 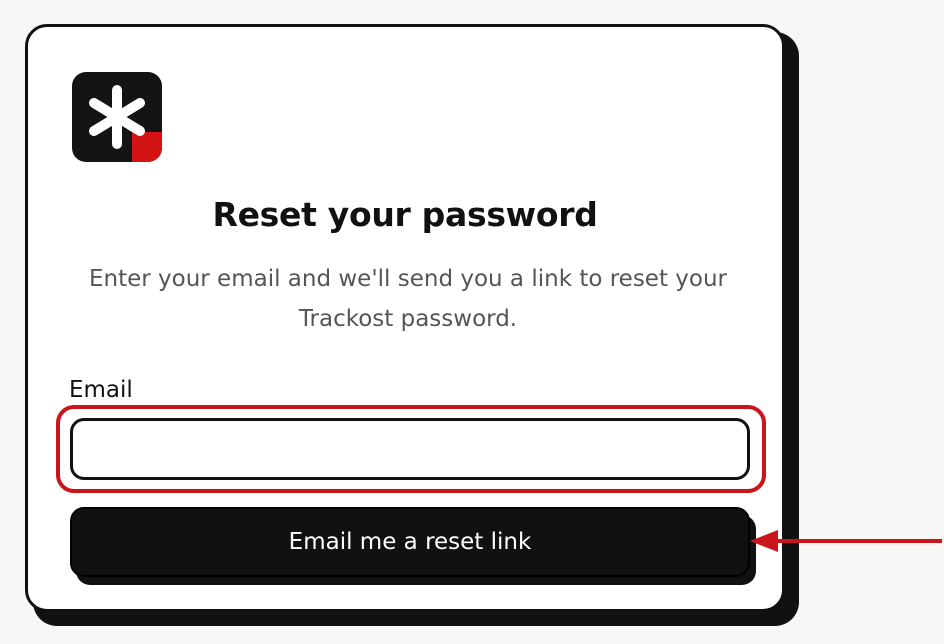 What do you see at coordinates (846, 541) in the screenshot?
I see `arrow-left-icon` at bounding box center [846, 541].